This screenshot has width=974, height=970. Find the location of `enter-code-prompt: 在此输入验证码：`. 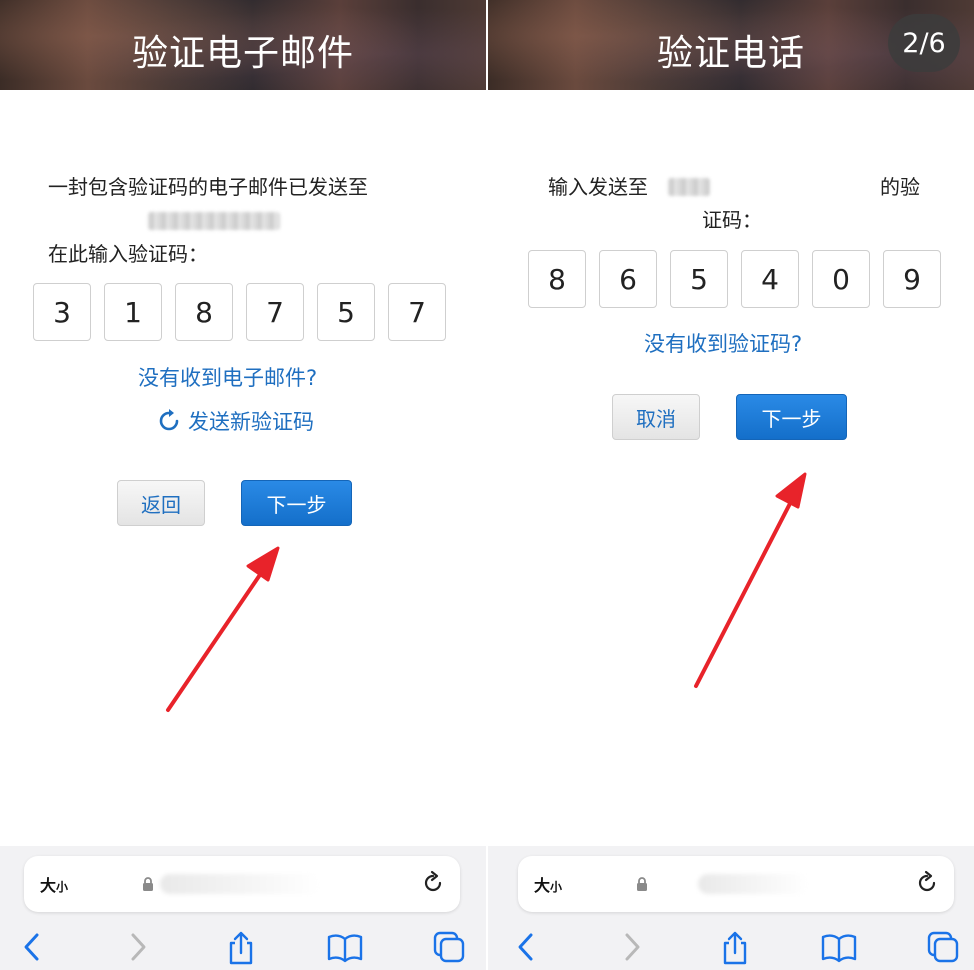

enter-code-prompt: 在此输入验证码： is located at coordinates (128, 254).